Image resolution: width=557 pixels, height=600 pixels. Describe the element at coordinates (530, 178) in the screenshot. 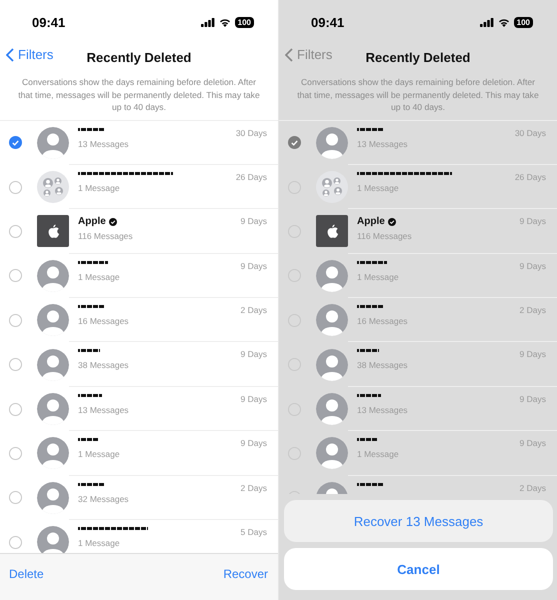

I see `days-remaining: 26 Days` at that location.